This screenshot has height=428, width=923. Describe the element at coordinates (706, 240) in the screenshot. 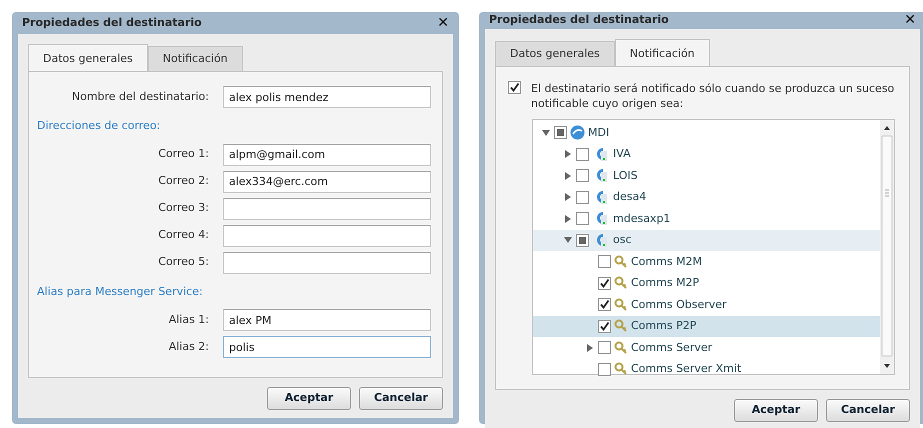

I see `tree-row: osc` at that location.